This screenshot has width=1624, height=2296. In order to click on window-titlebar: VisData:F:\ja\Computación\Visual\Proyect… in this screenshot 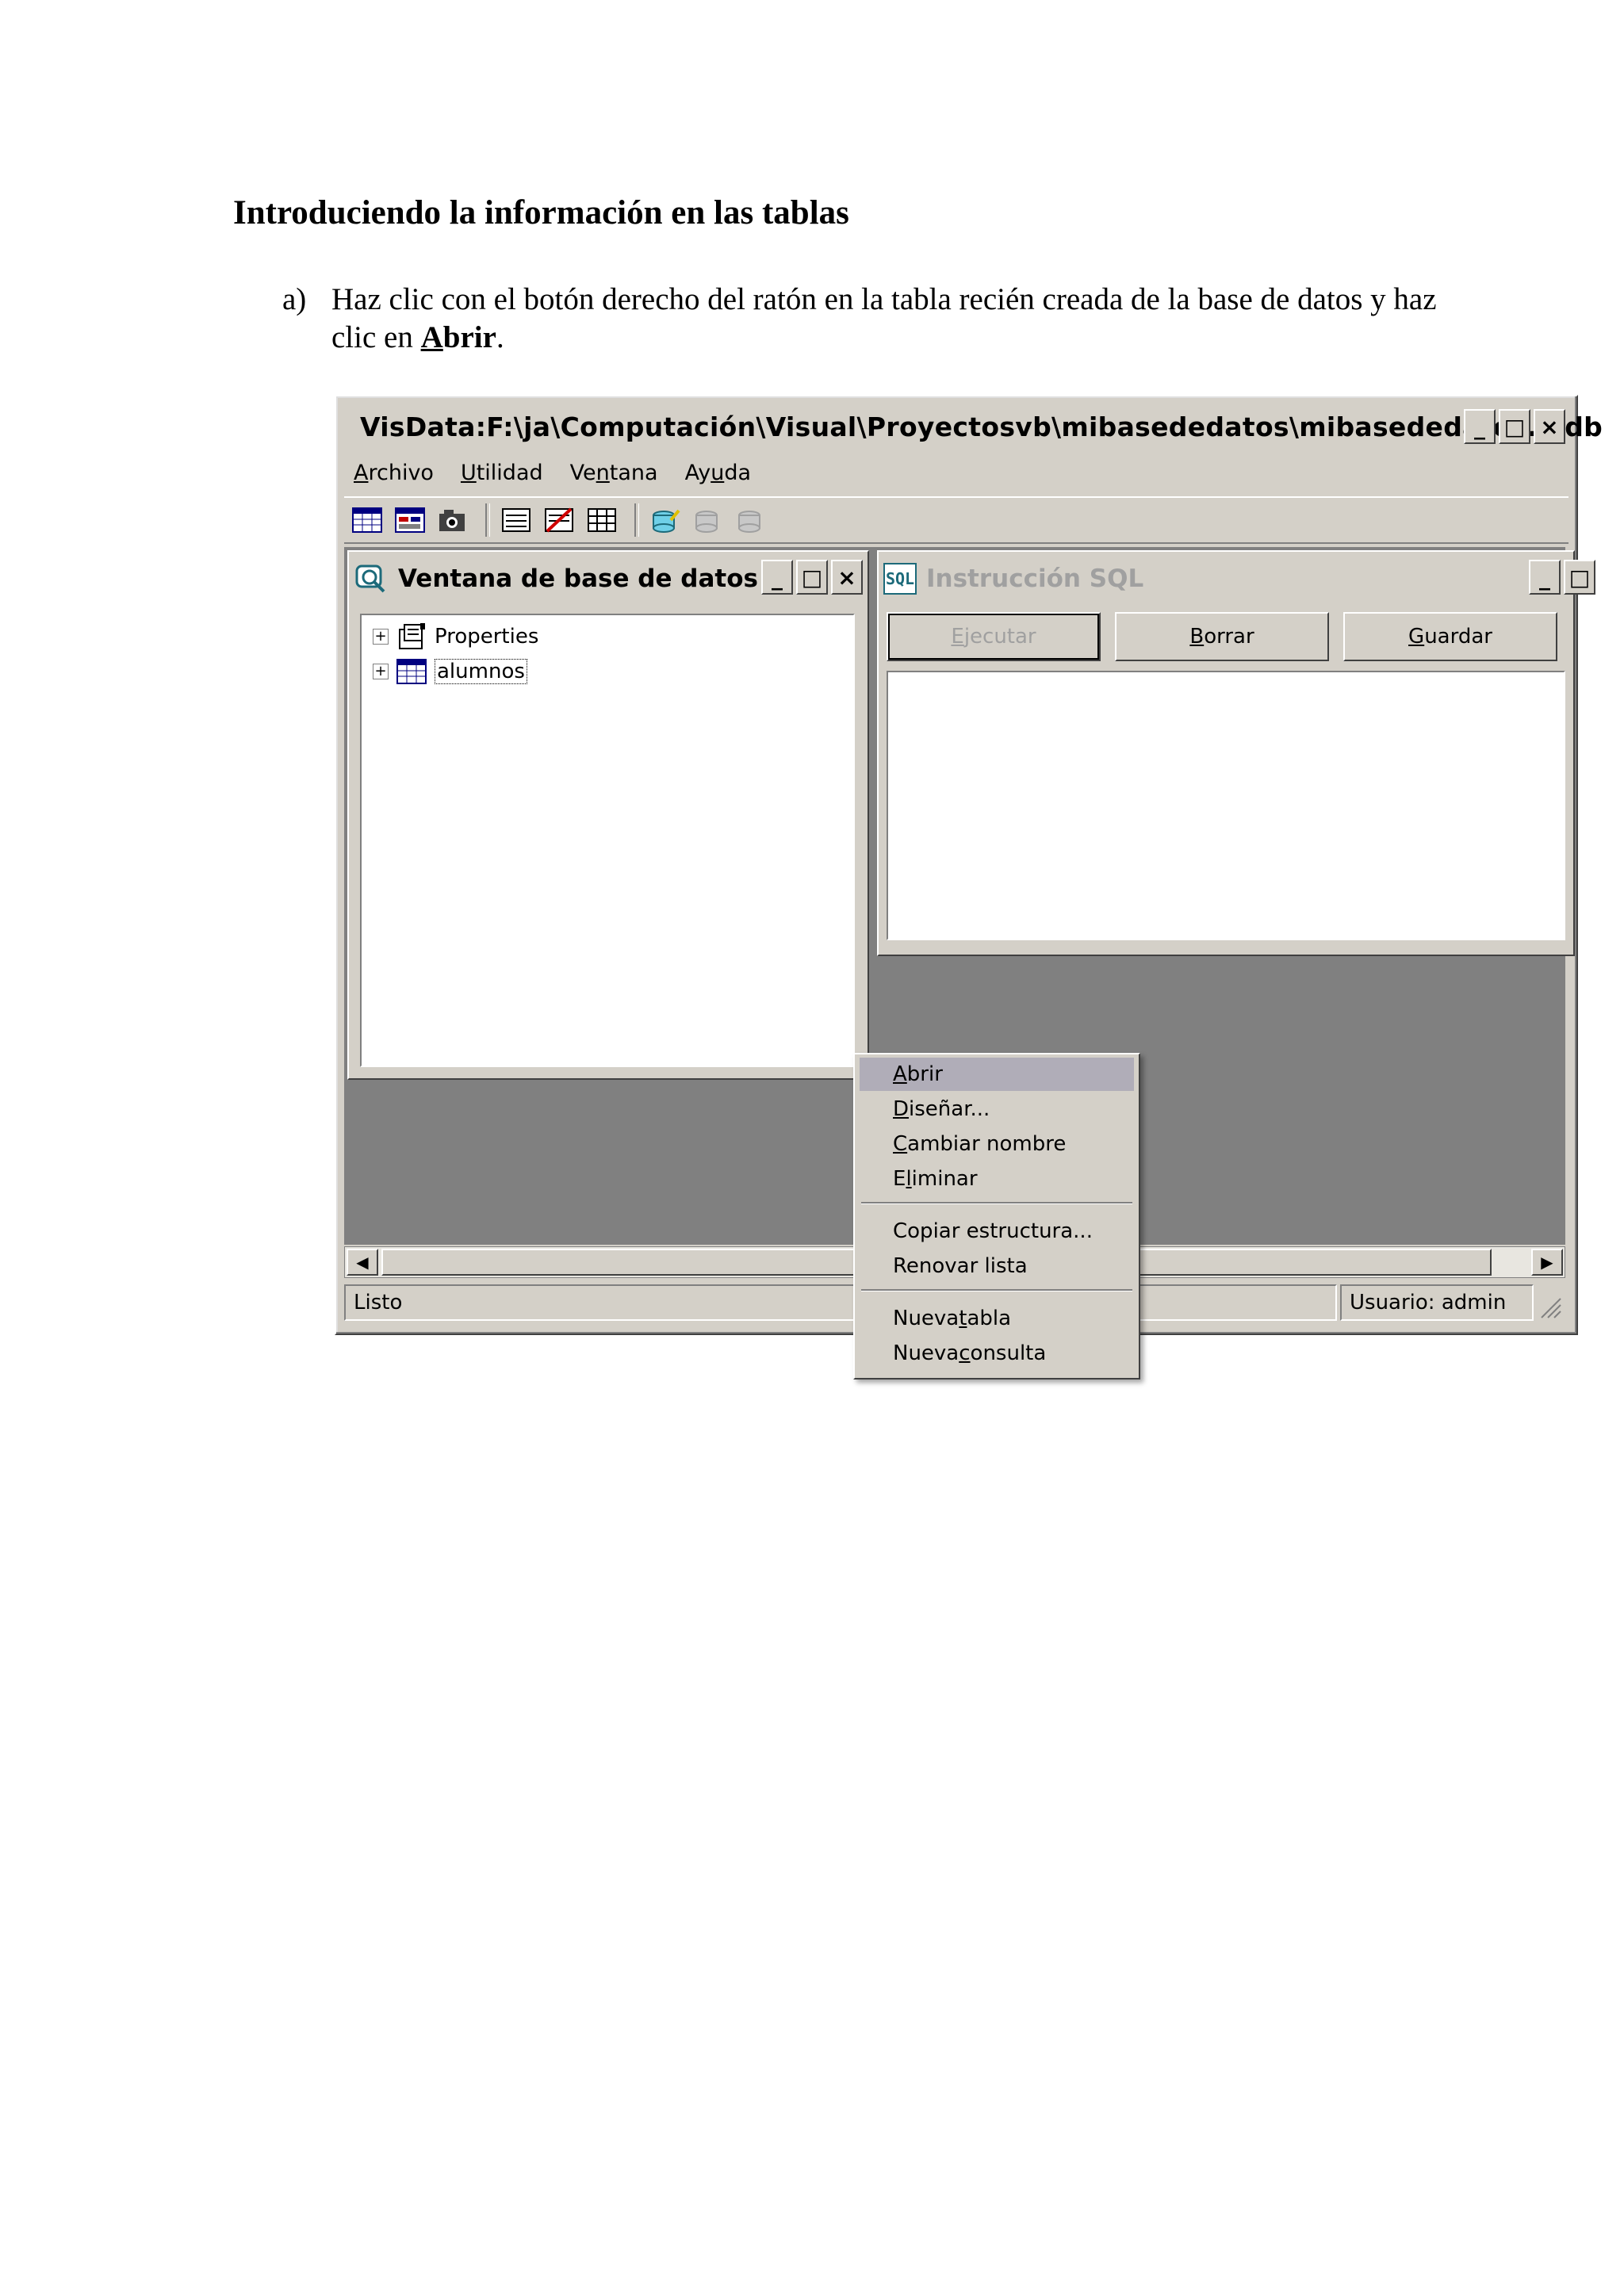, I will do `click(973, 427)`.